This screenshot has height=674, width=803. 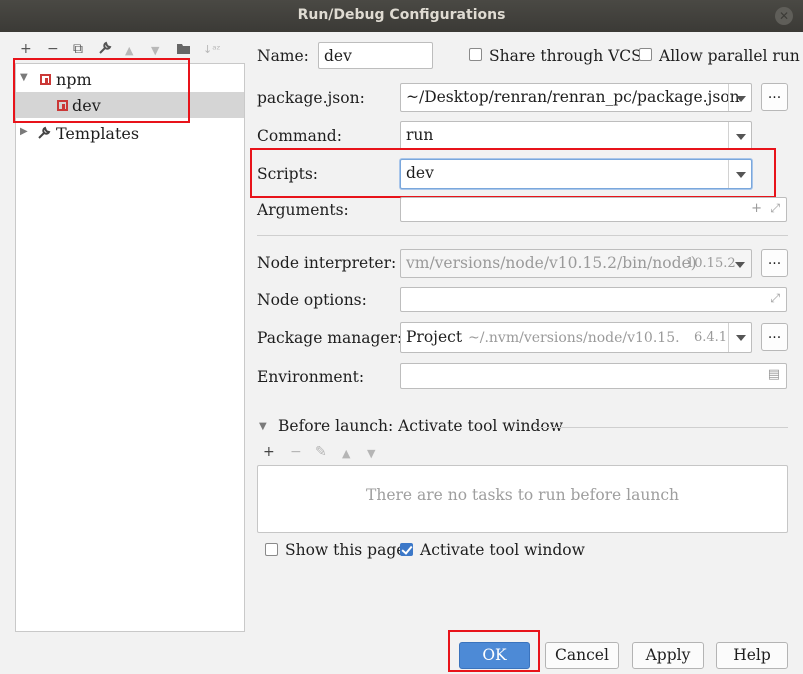 What do you see at coordinates (101, 90) in the screenshot?
I see `highlight-box` at bounding box center [101, 90].